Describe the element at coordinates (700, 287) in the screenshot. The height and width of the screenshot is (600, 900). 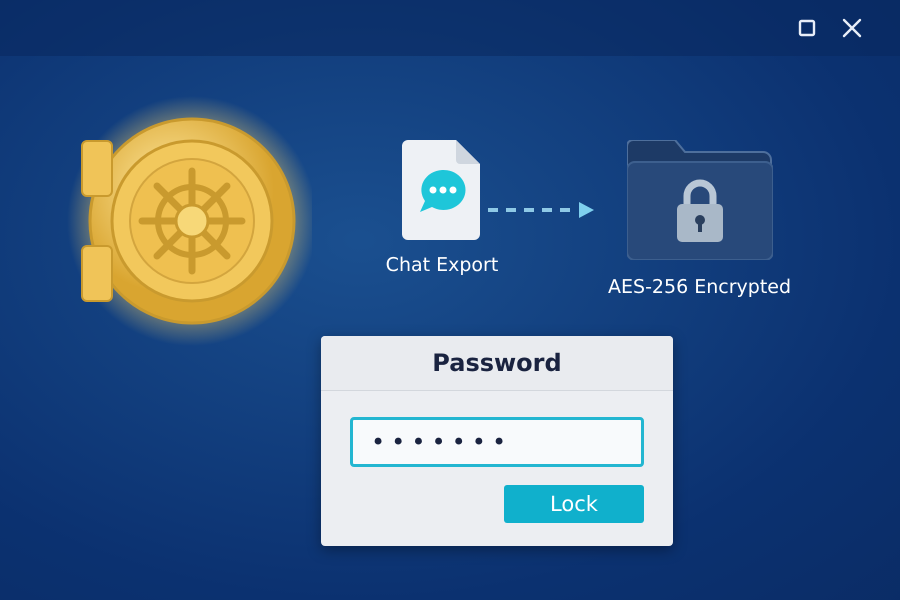
I see `target-label: AES-256 Encrypted` at that location.